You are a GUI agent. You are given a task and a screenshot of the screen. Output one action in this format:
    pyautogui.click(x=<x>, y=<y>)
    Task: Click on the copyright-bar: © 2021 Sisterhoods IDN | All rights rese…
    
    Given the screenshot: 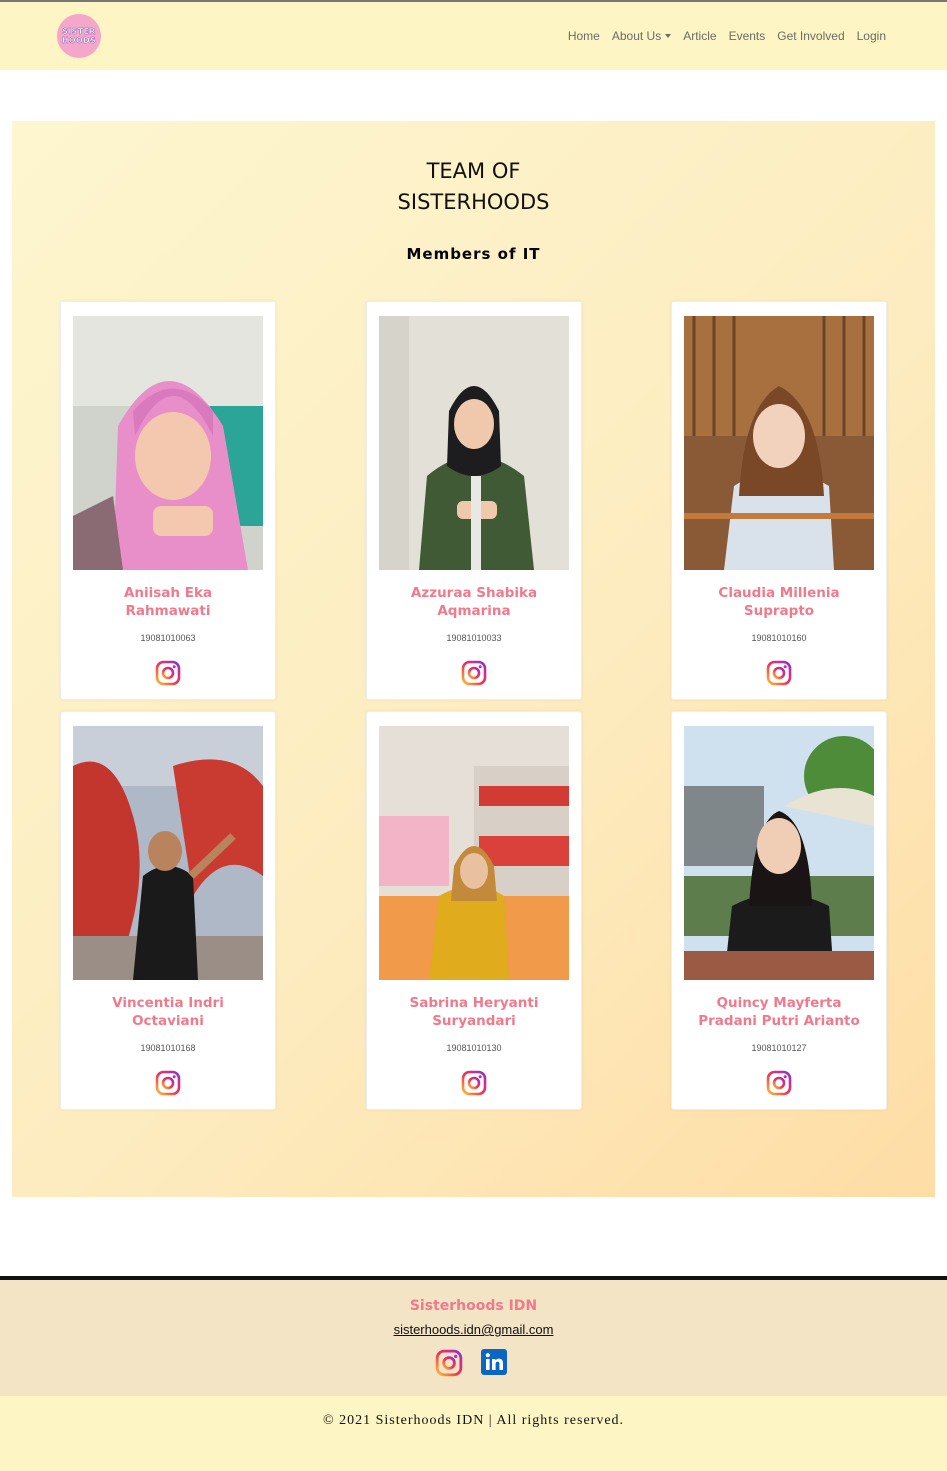 What is the action you would take?
    pyautogui.click(x=473, y=1433)
    